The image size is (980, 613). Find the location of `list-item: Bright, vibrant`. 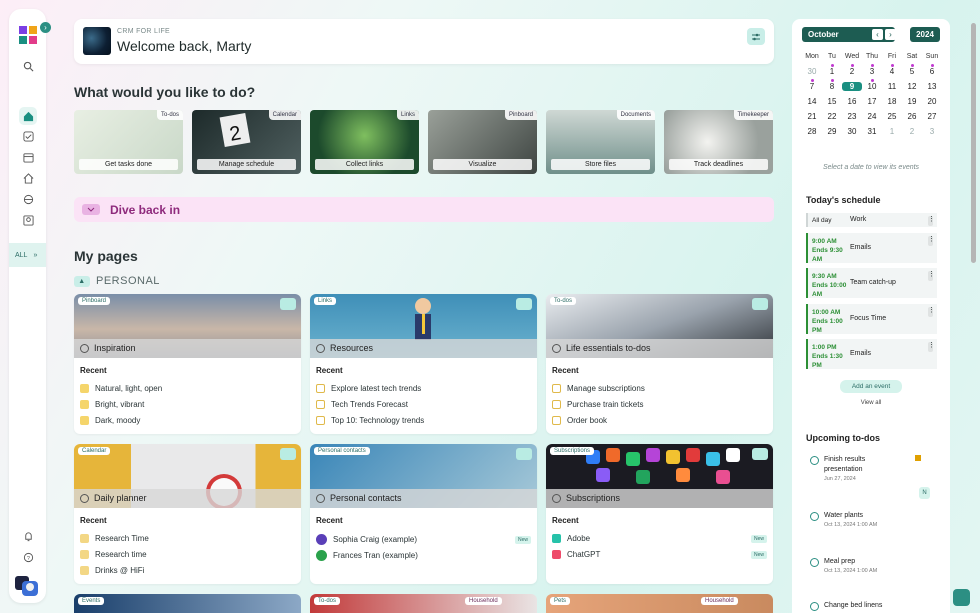

list-item: Bright, vibrant is located at coordinates (187, 404).